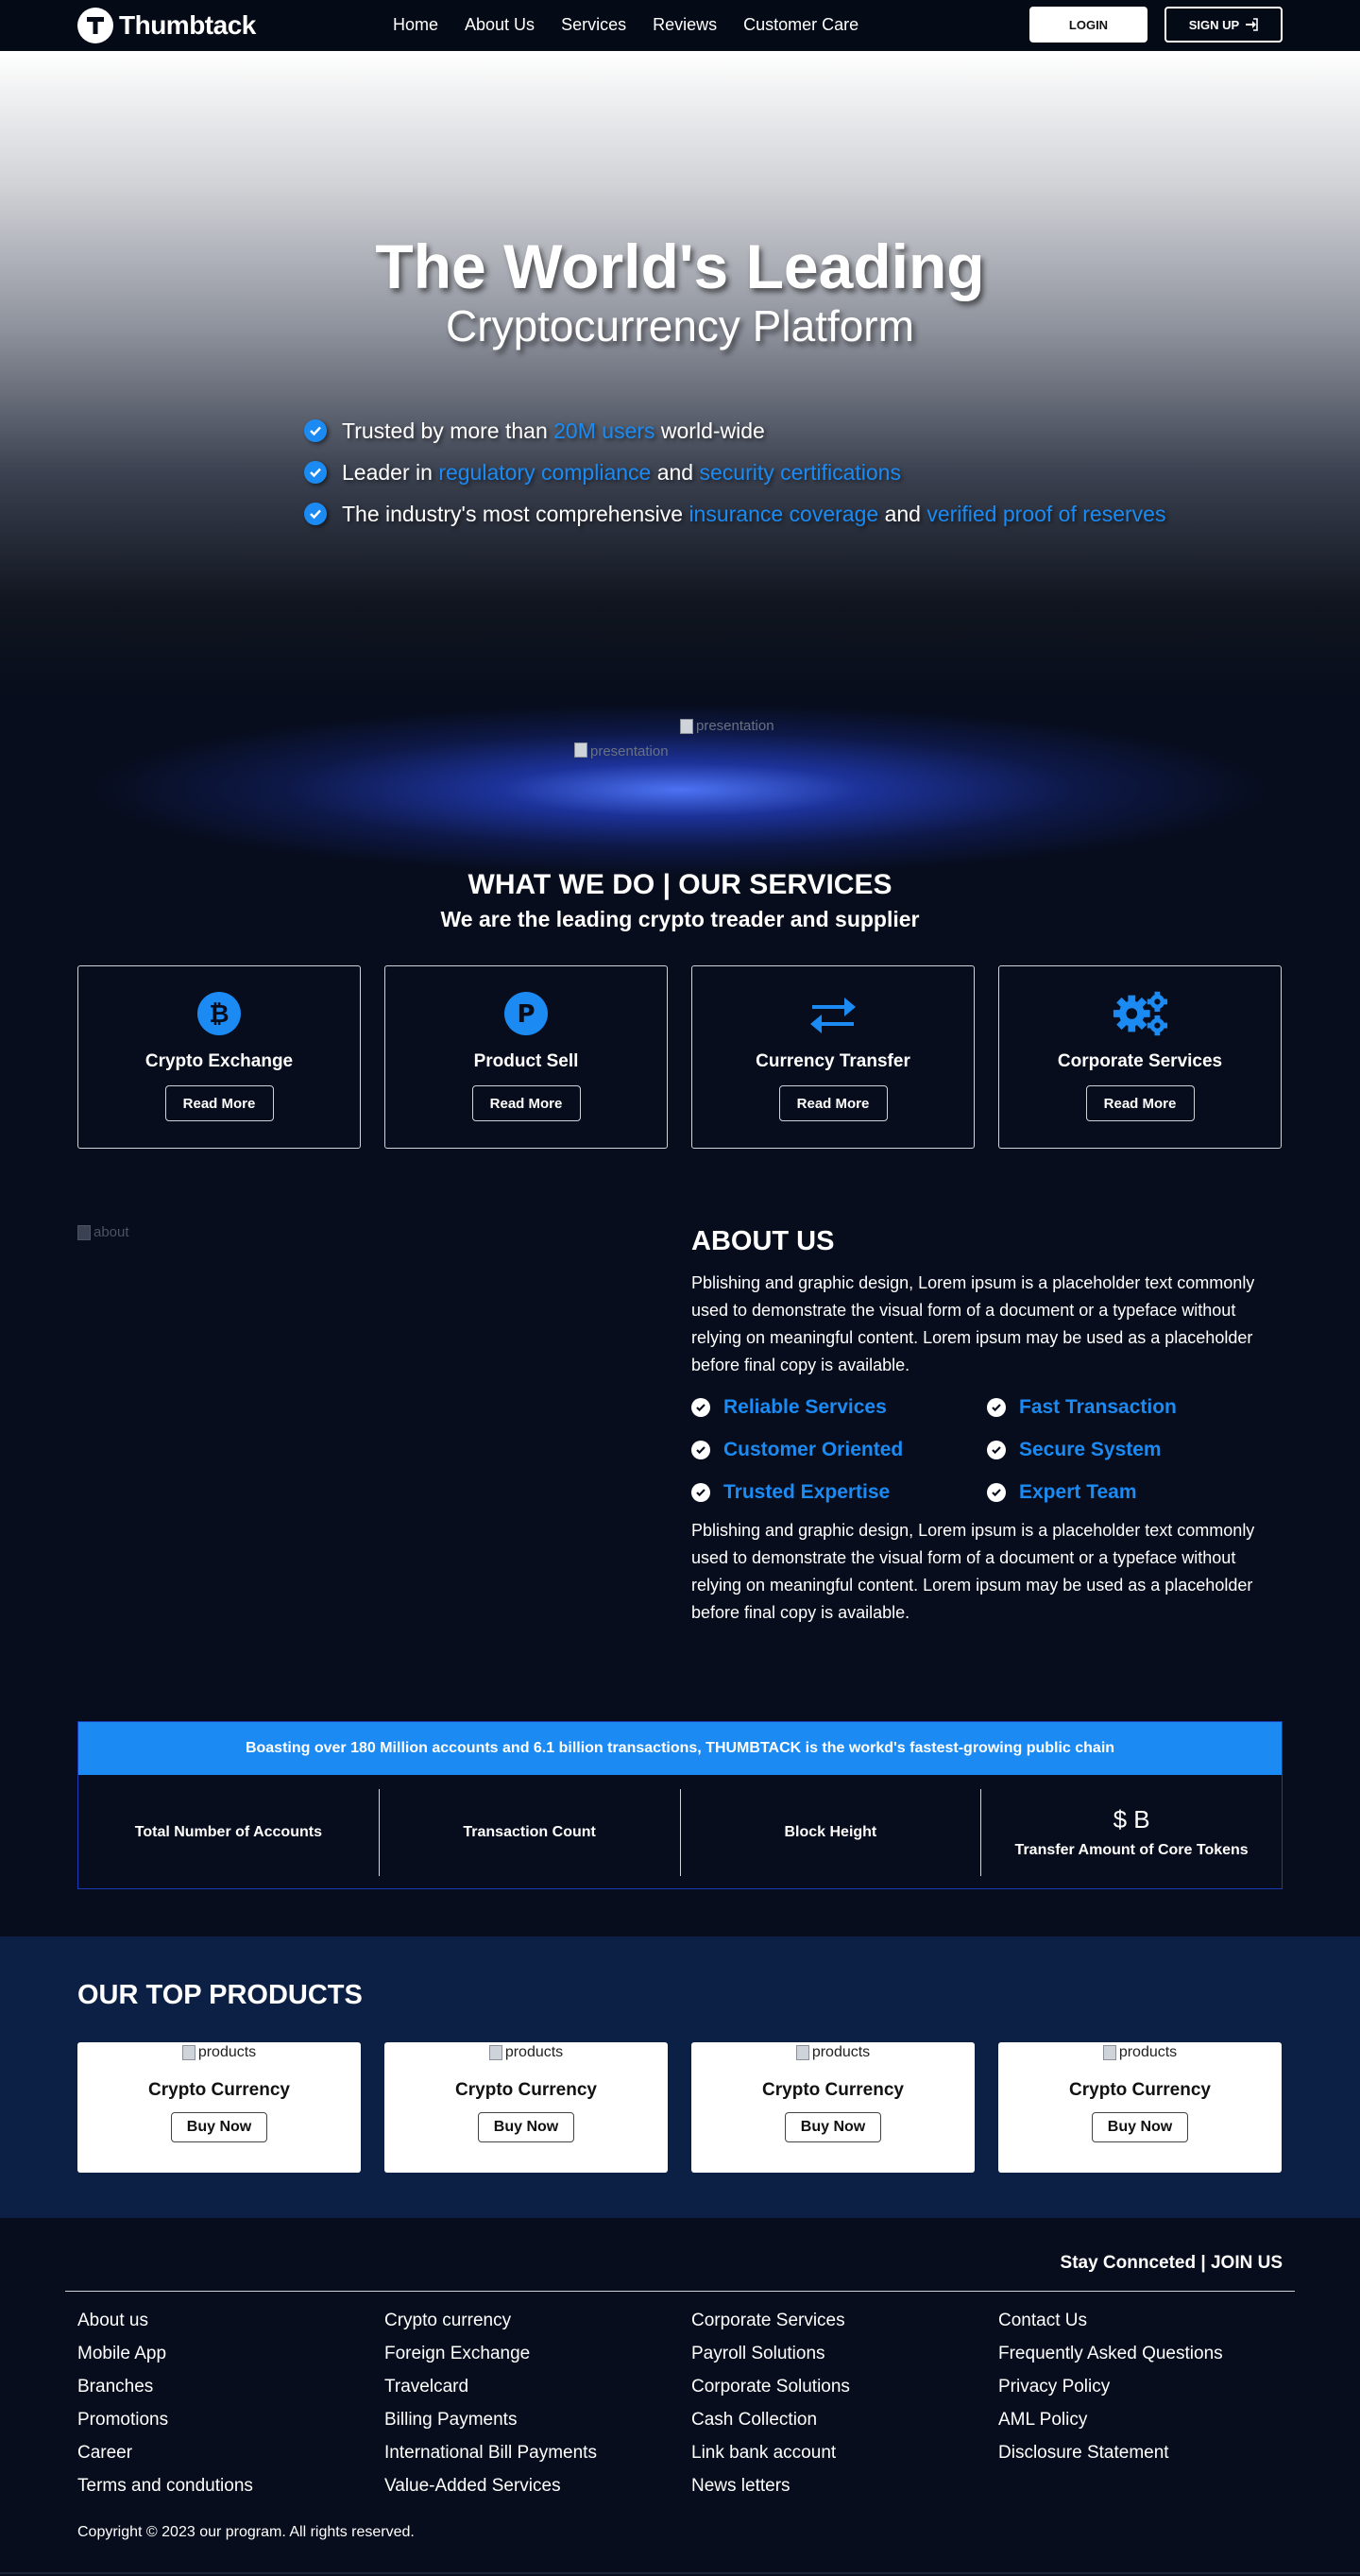 Image resolution: width=1360 pixels, height=2576 pixels. I want to click on stat-item: Block Height, so click(831, 1832).